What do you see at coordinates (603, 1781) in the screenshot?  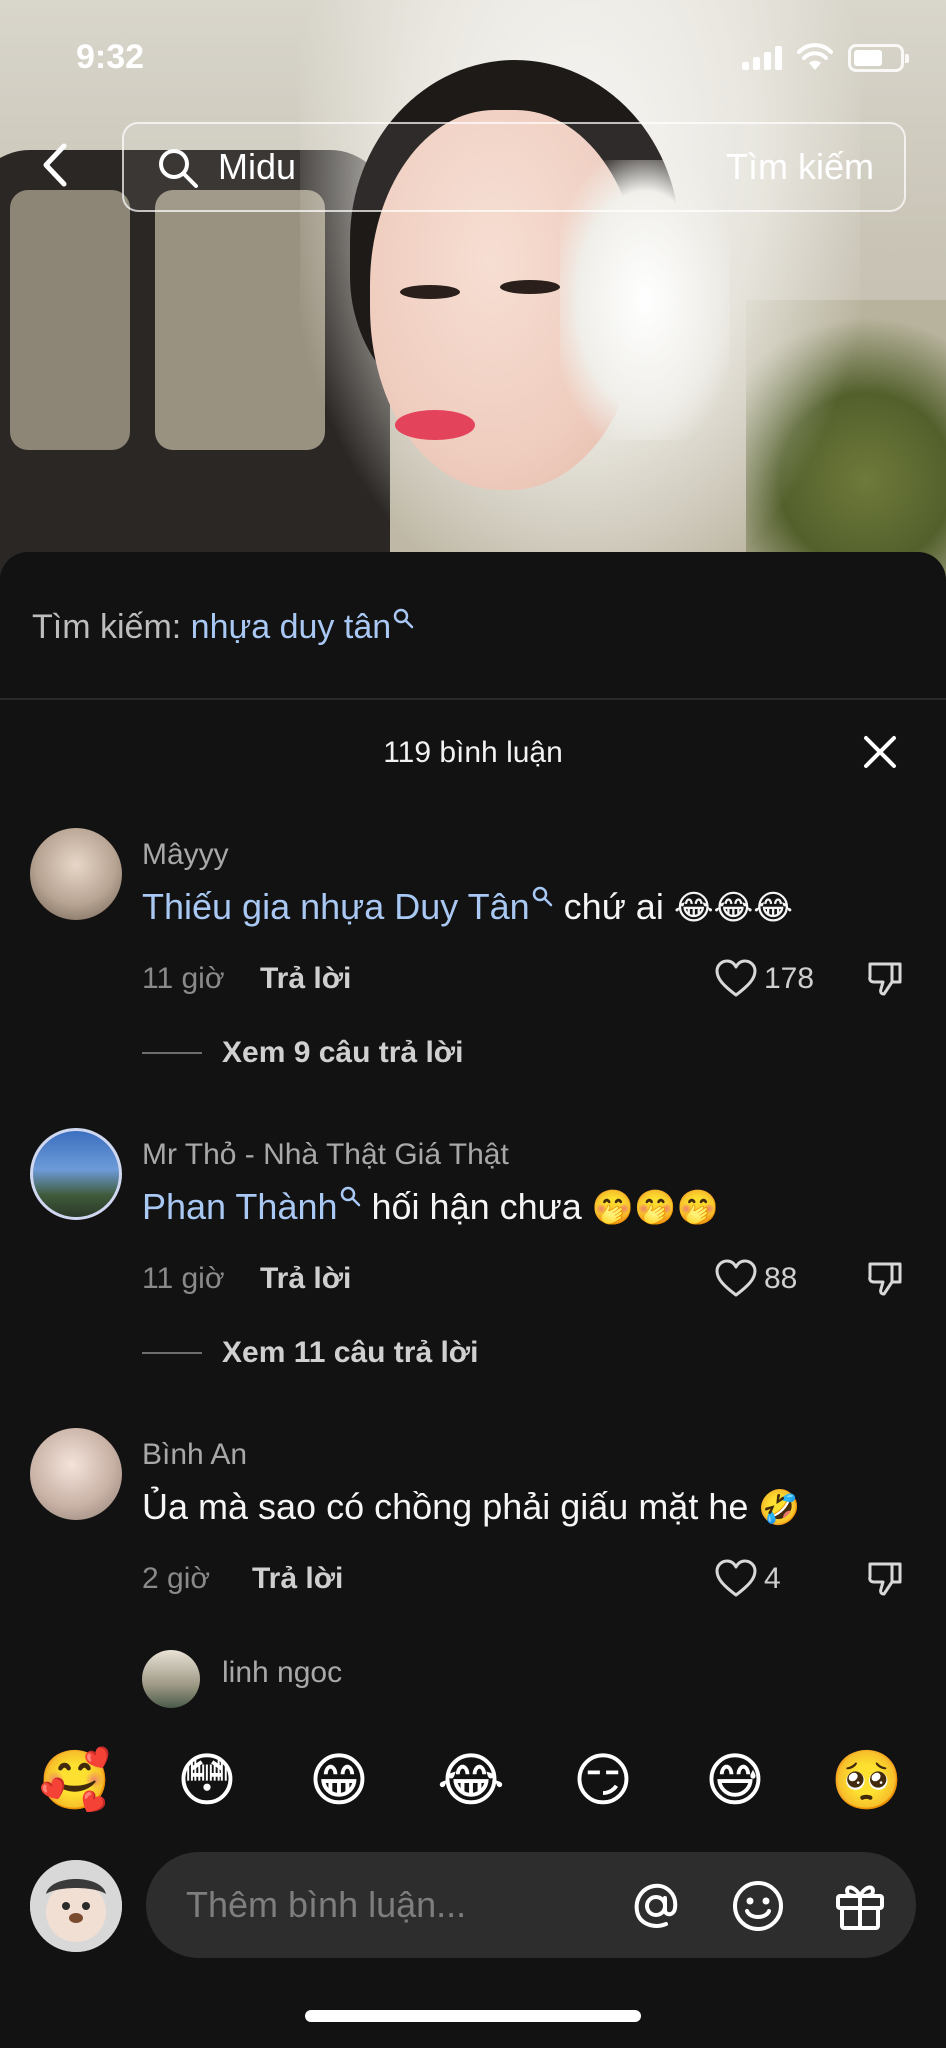 I see `emoji-button: 😏` at bounding box center [603, 1781].